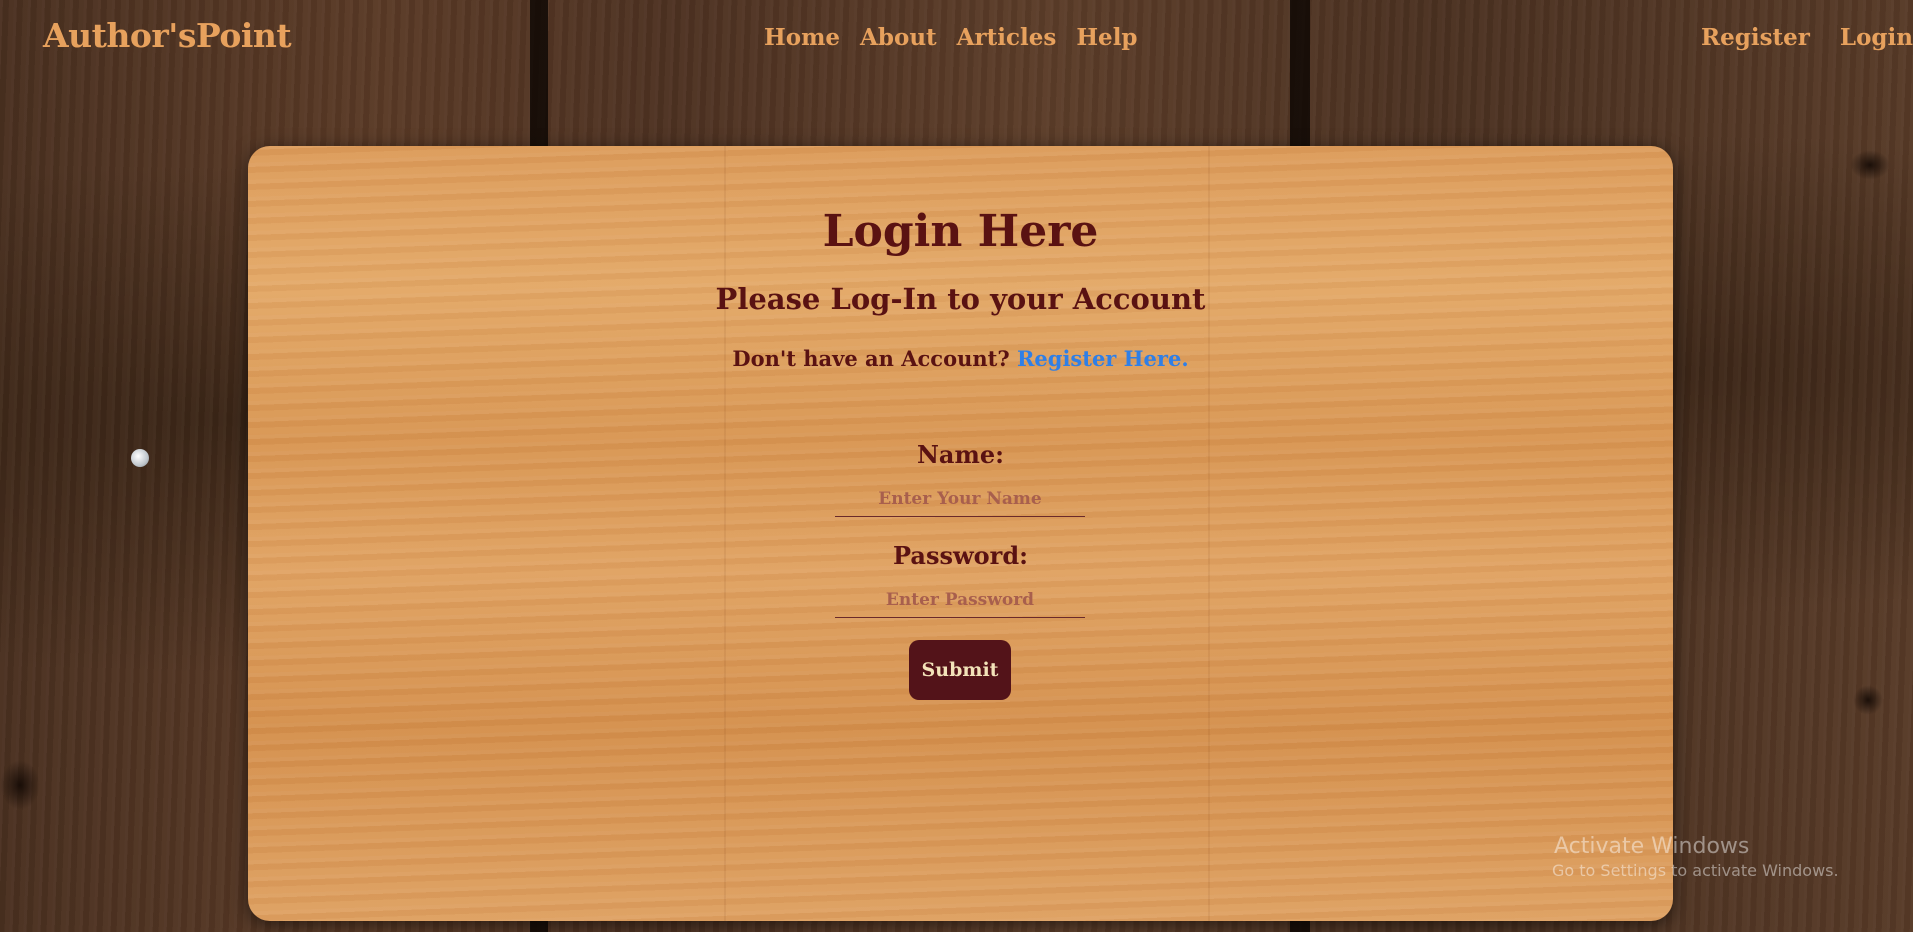 This screenshot has height=932, width=1913. Describe the element at coordinates (951, 37) in the screenshot. I see `main-nav: Home About Articles Help` at that location.